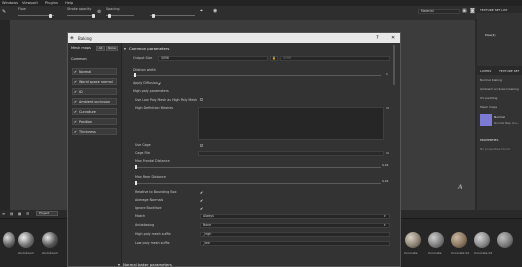  What do you see at coordinates (99, 12) in the screenshot?
I see `lazy-mouse-icon: ⊚` at bounding box center [99, 12].